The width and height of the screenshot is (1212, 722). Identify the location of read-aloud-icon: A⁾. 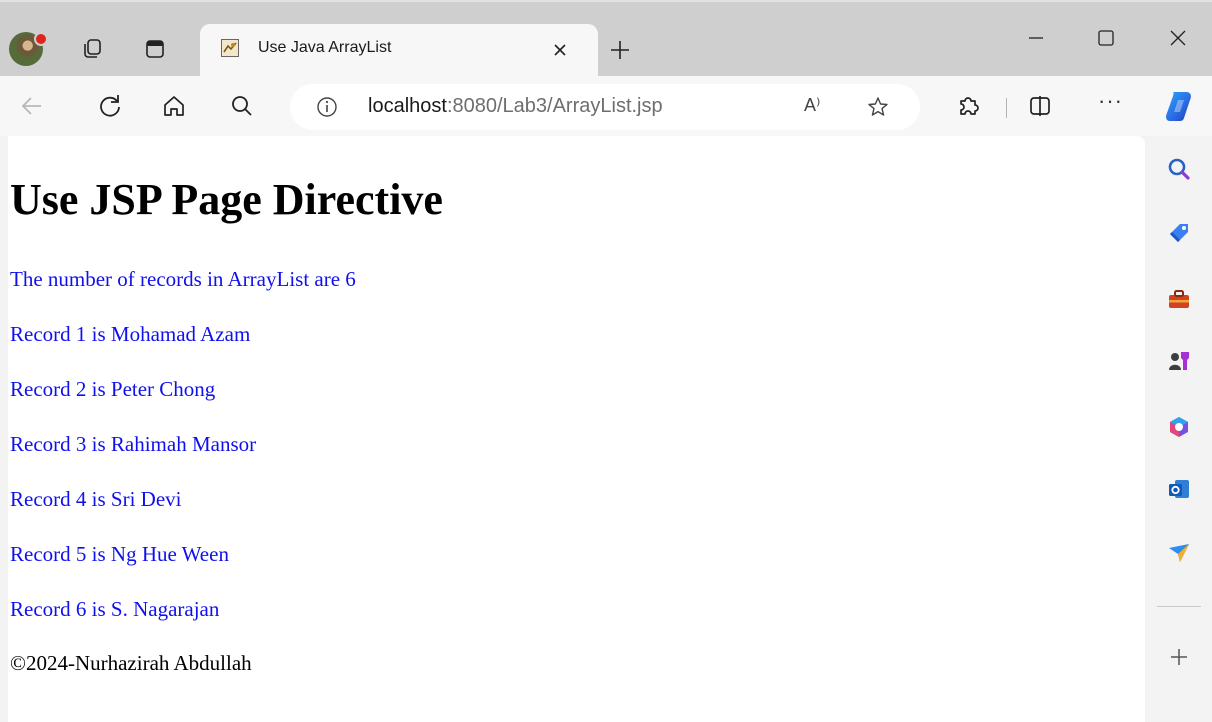
(812, 105).